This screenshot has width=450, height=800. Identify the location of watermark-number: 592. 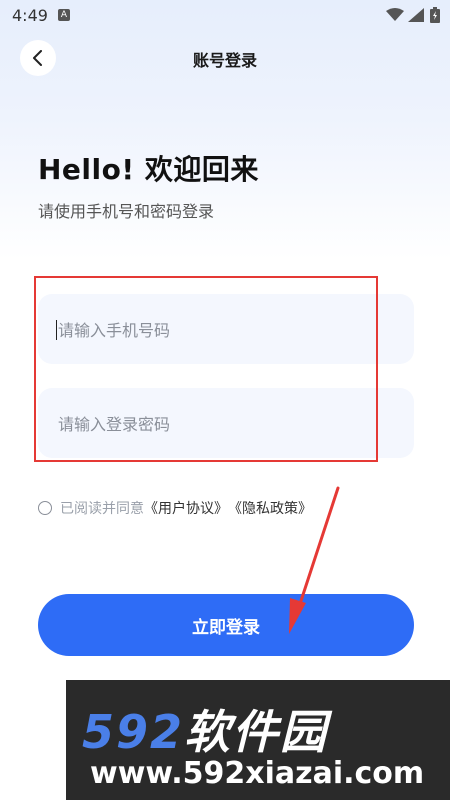
(133, 732).